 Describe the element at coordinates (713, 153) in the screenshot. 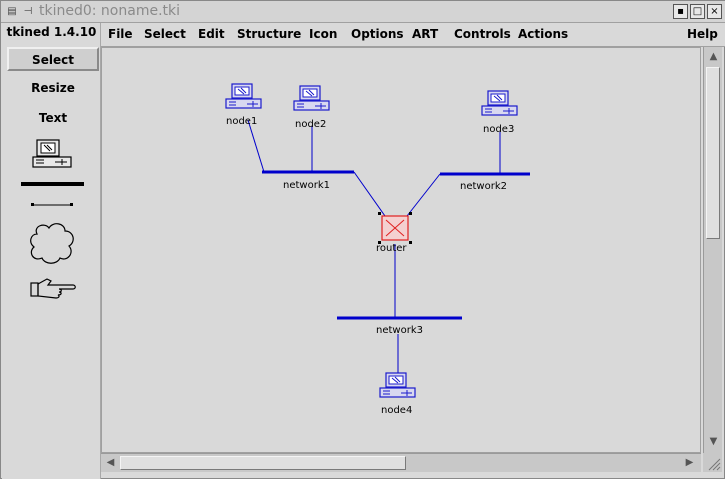

I see `vertical-scroll-thumb` at that location.